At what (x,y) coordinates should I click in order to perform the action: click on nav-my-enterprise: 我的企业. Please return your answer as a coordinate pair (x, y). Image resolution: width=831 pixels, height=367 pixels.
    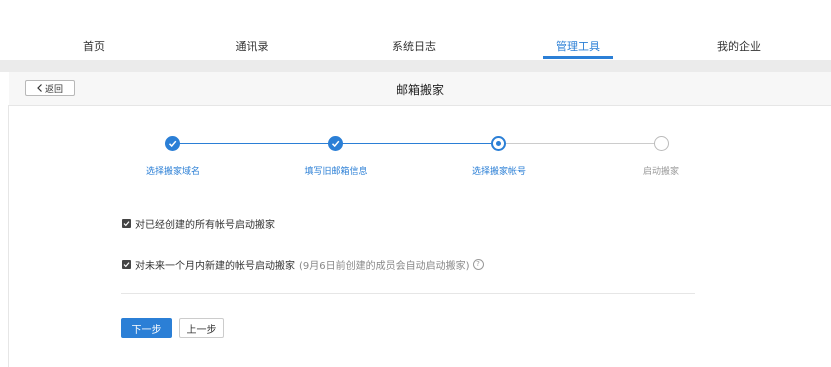
    Looking at the image, I should click on (739, 46).